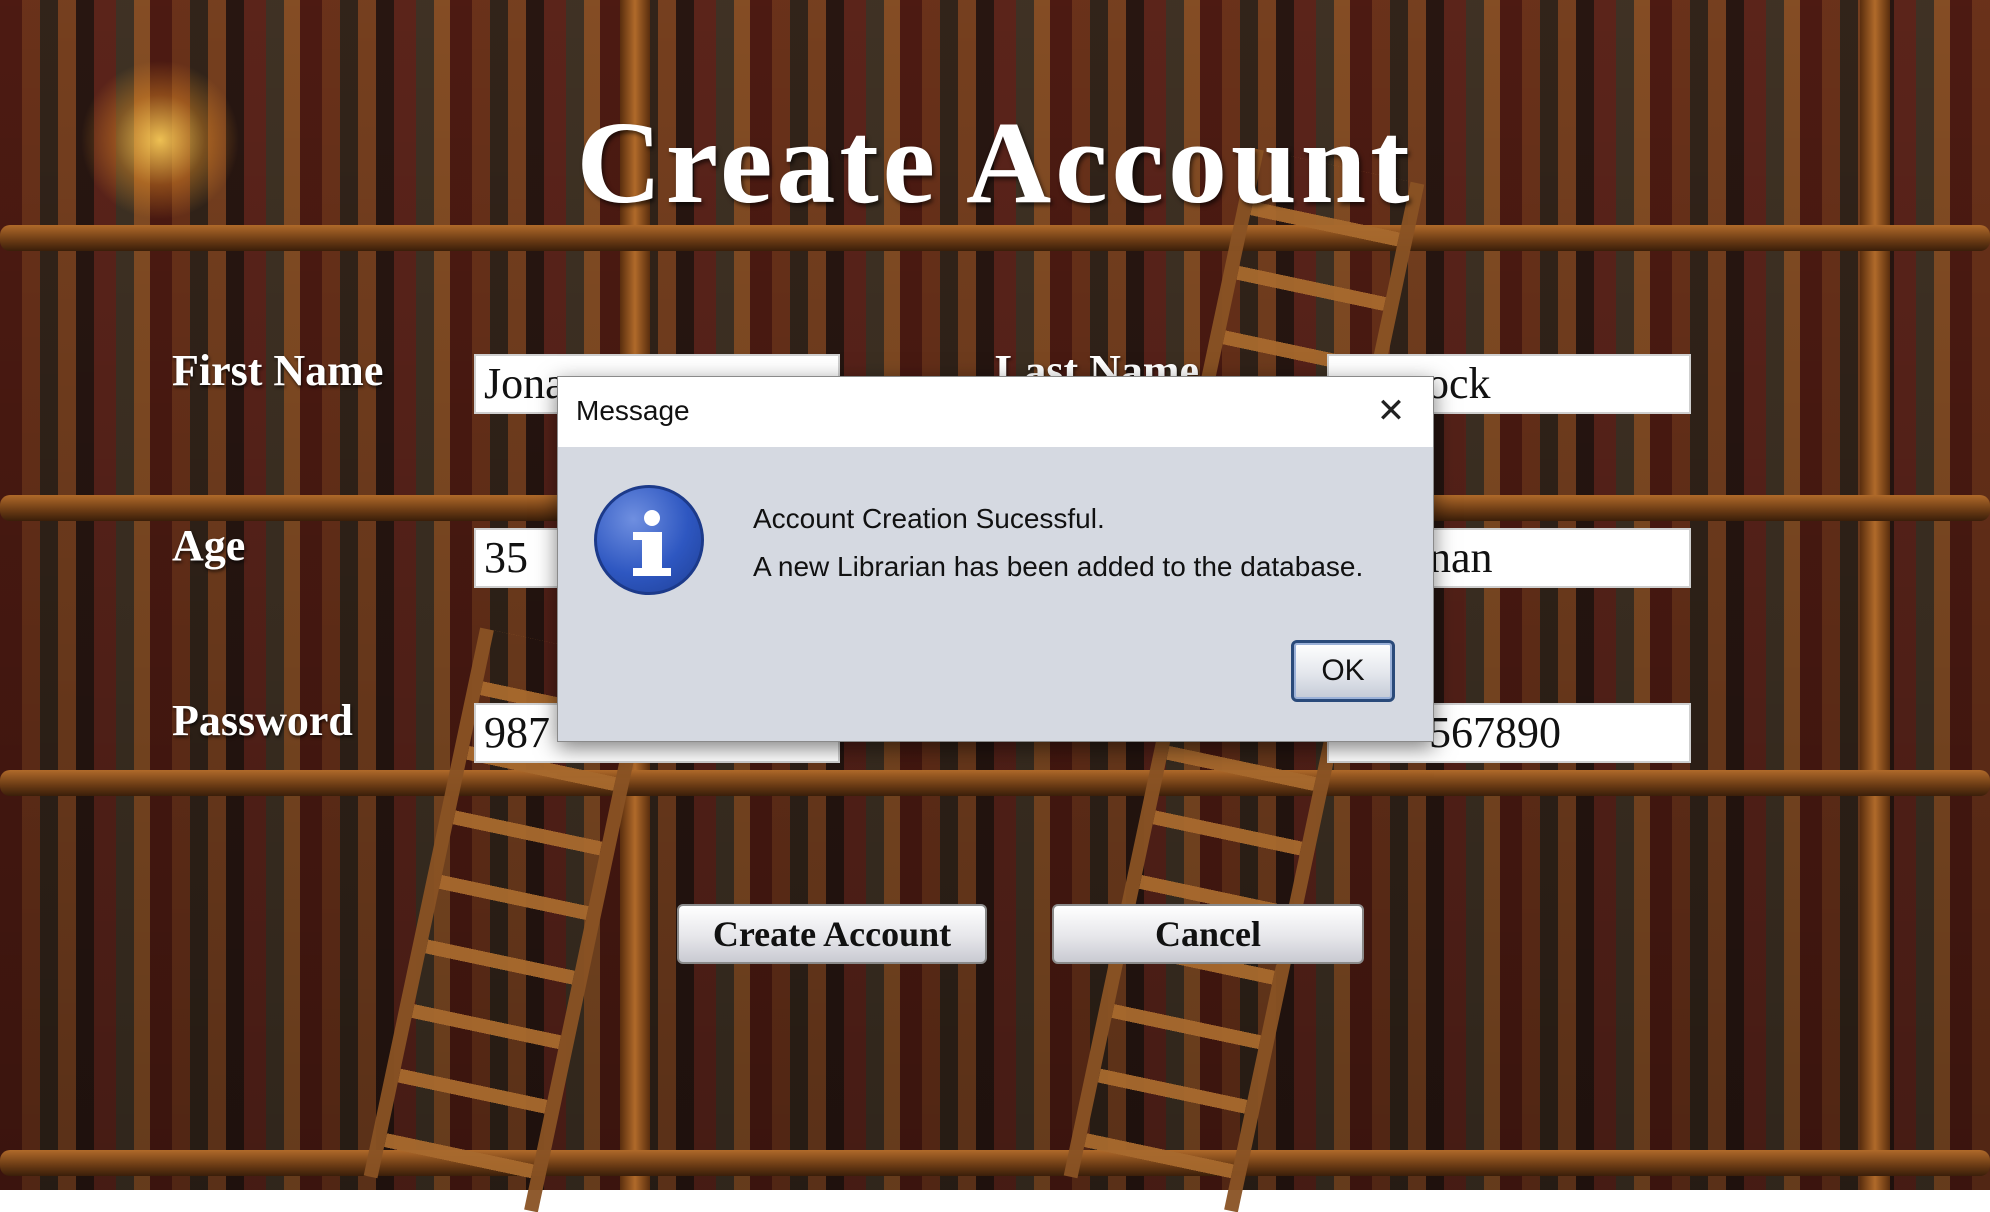  I want to click on close-icon: ✕, so click(1391, 411).